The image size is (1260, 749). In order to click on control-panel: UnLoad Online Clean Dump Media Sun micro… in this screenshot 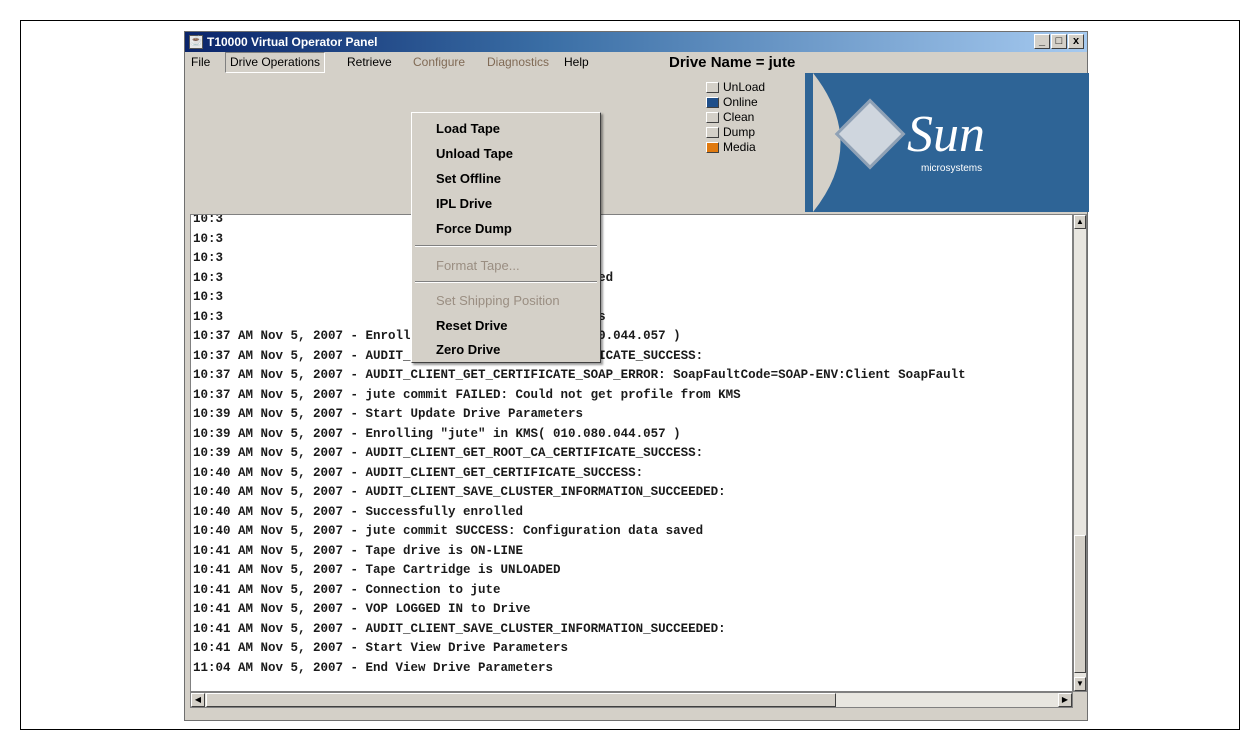, I will do `click(637, 142)`.